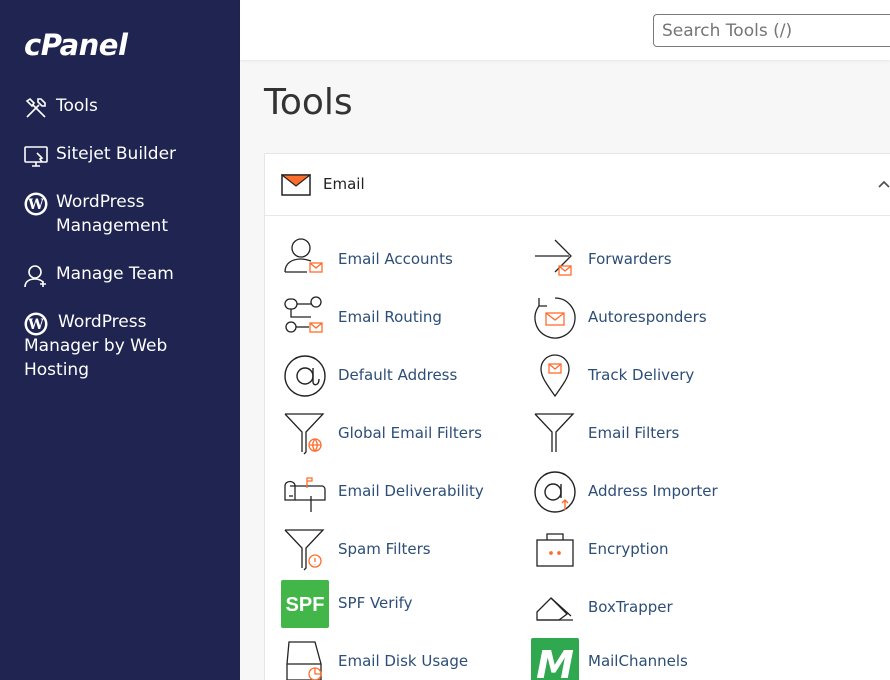 Image resolution: width=890 pixels, height=680 pixels. Describe the element at coordinates (565, 30) in the screenshot. I see `top-bar` at that location.